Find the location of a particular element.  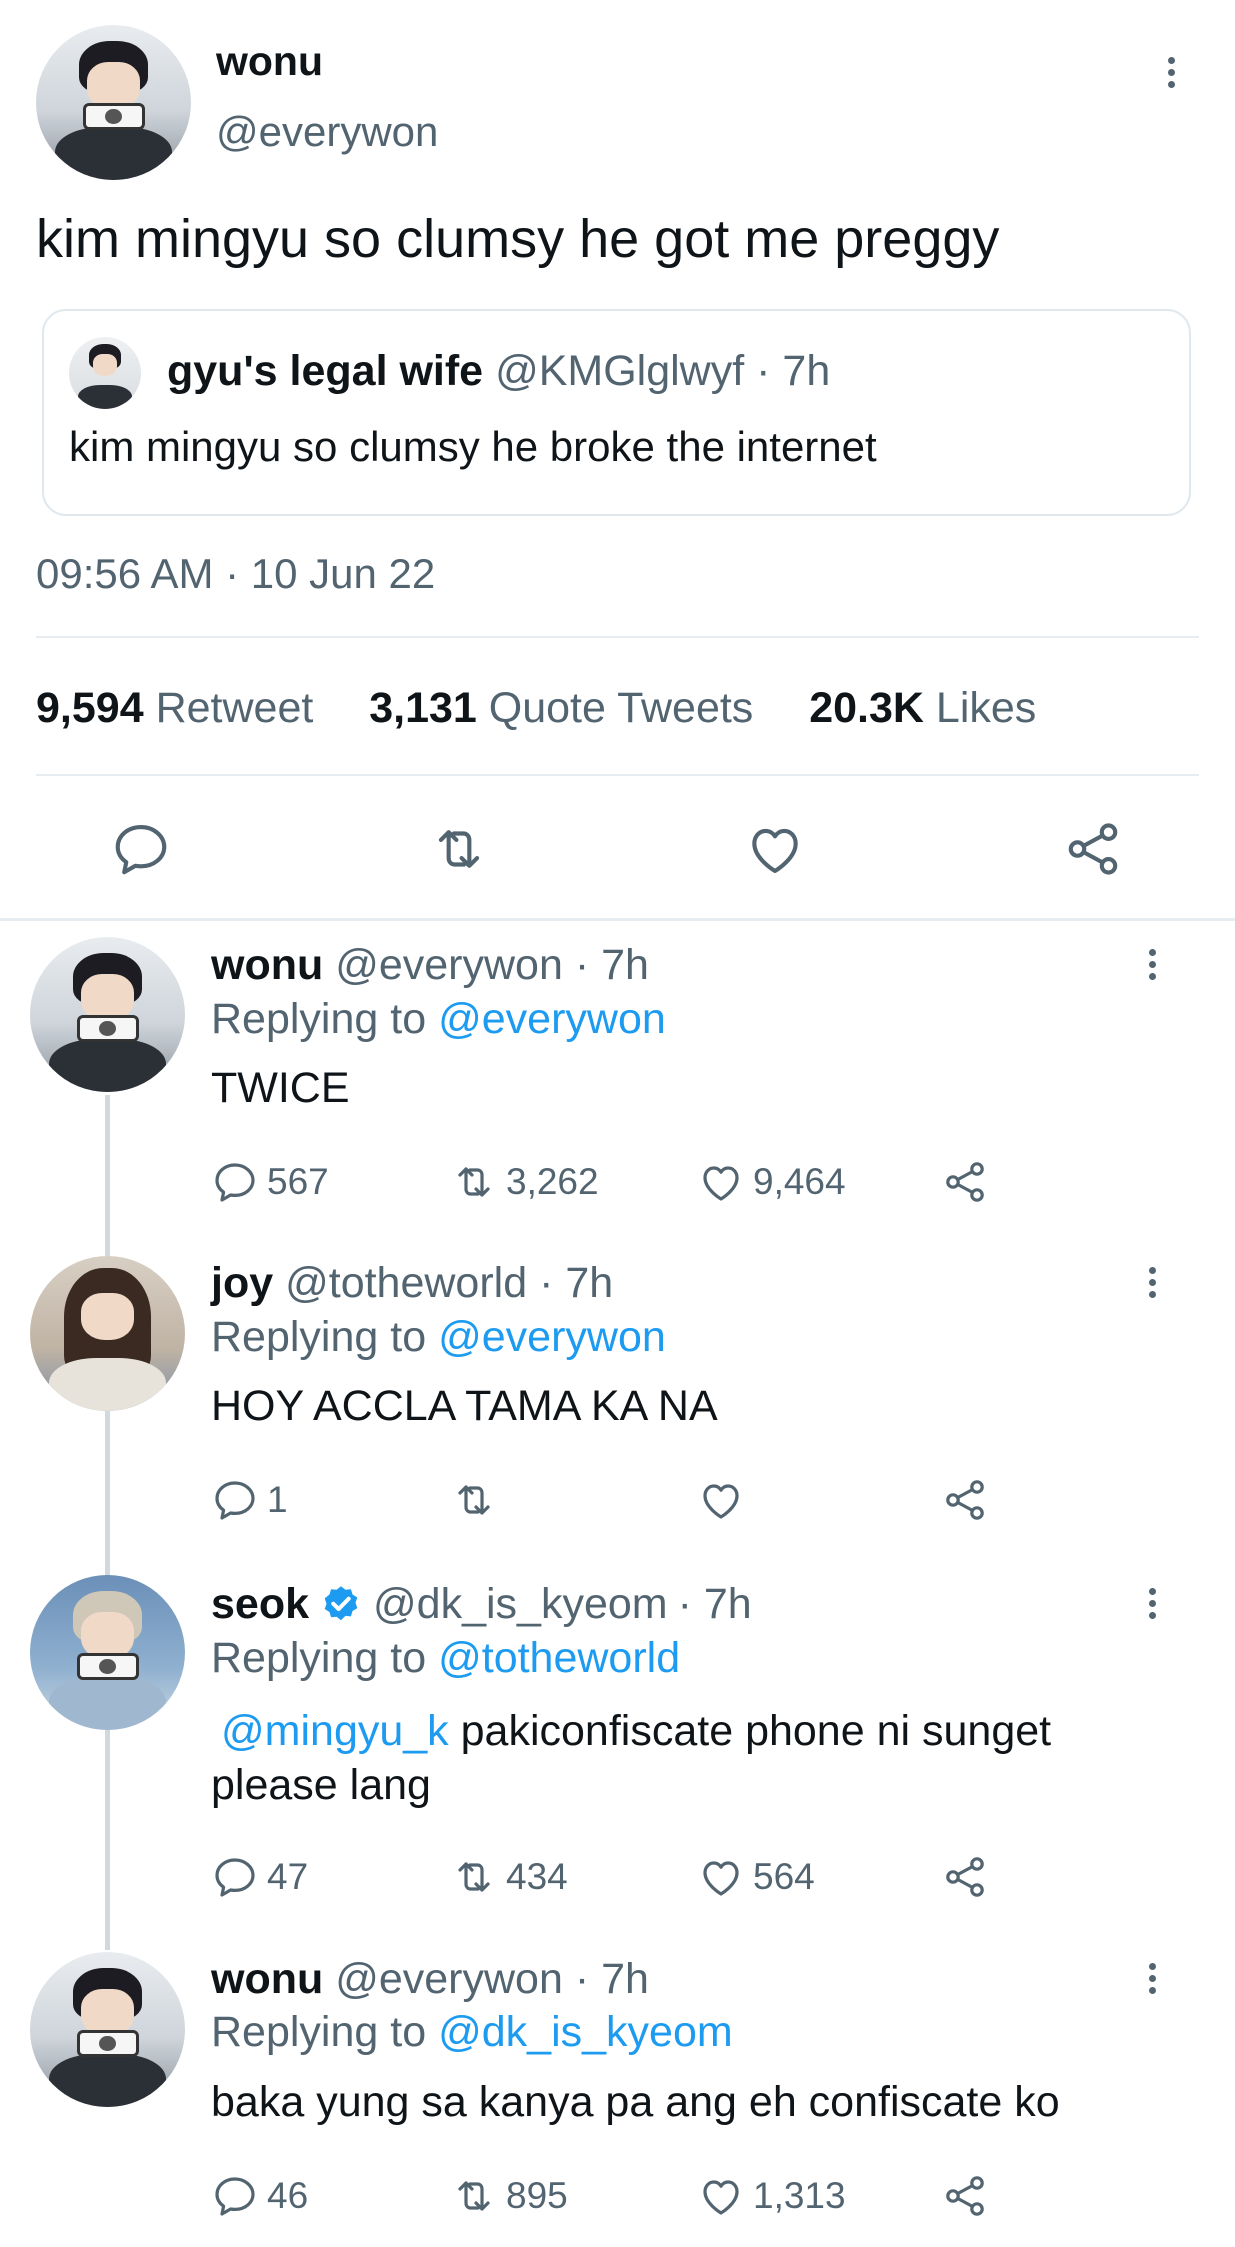

reply-text: please lang is located at coordinates (321, 1785).